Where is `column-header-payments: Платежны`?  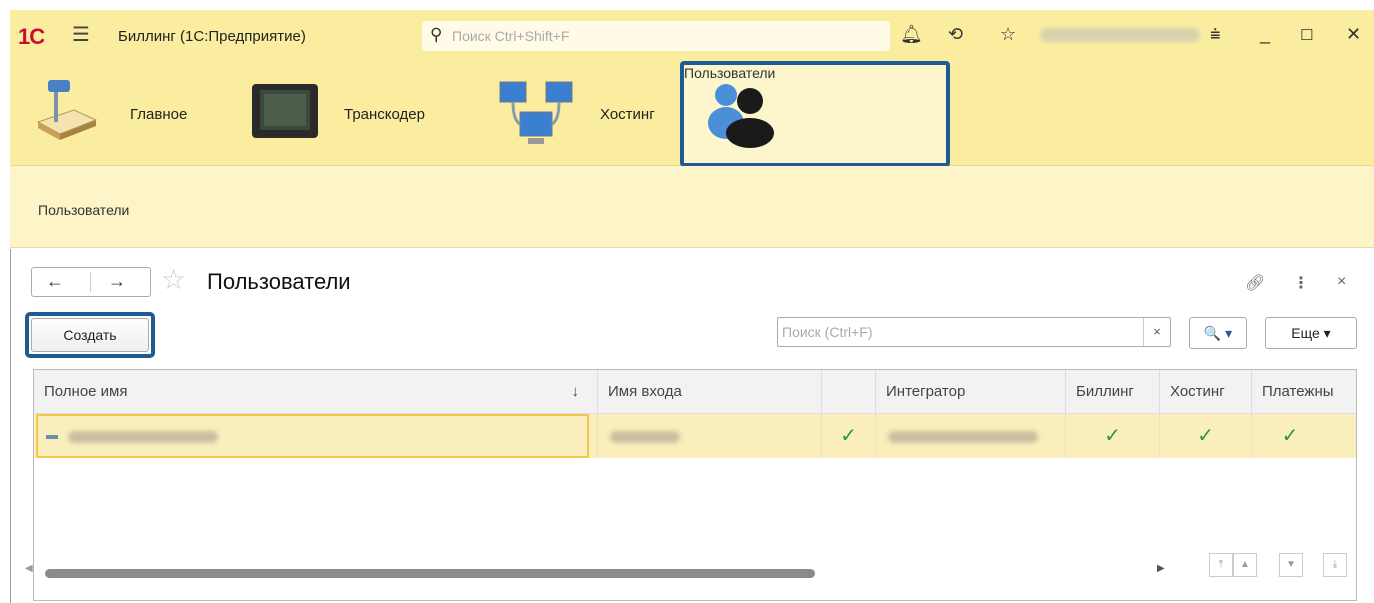 column-header-payments: Платежны is located at coordinates (1304, 392).